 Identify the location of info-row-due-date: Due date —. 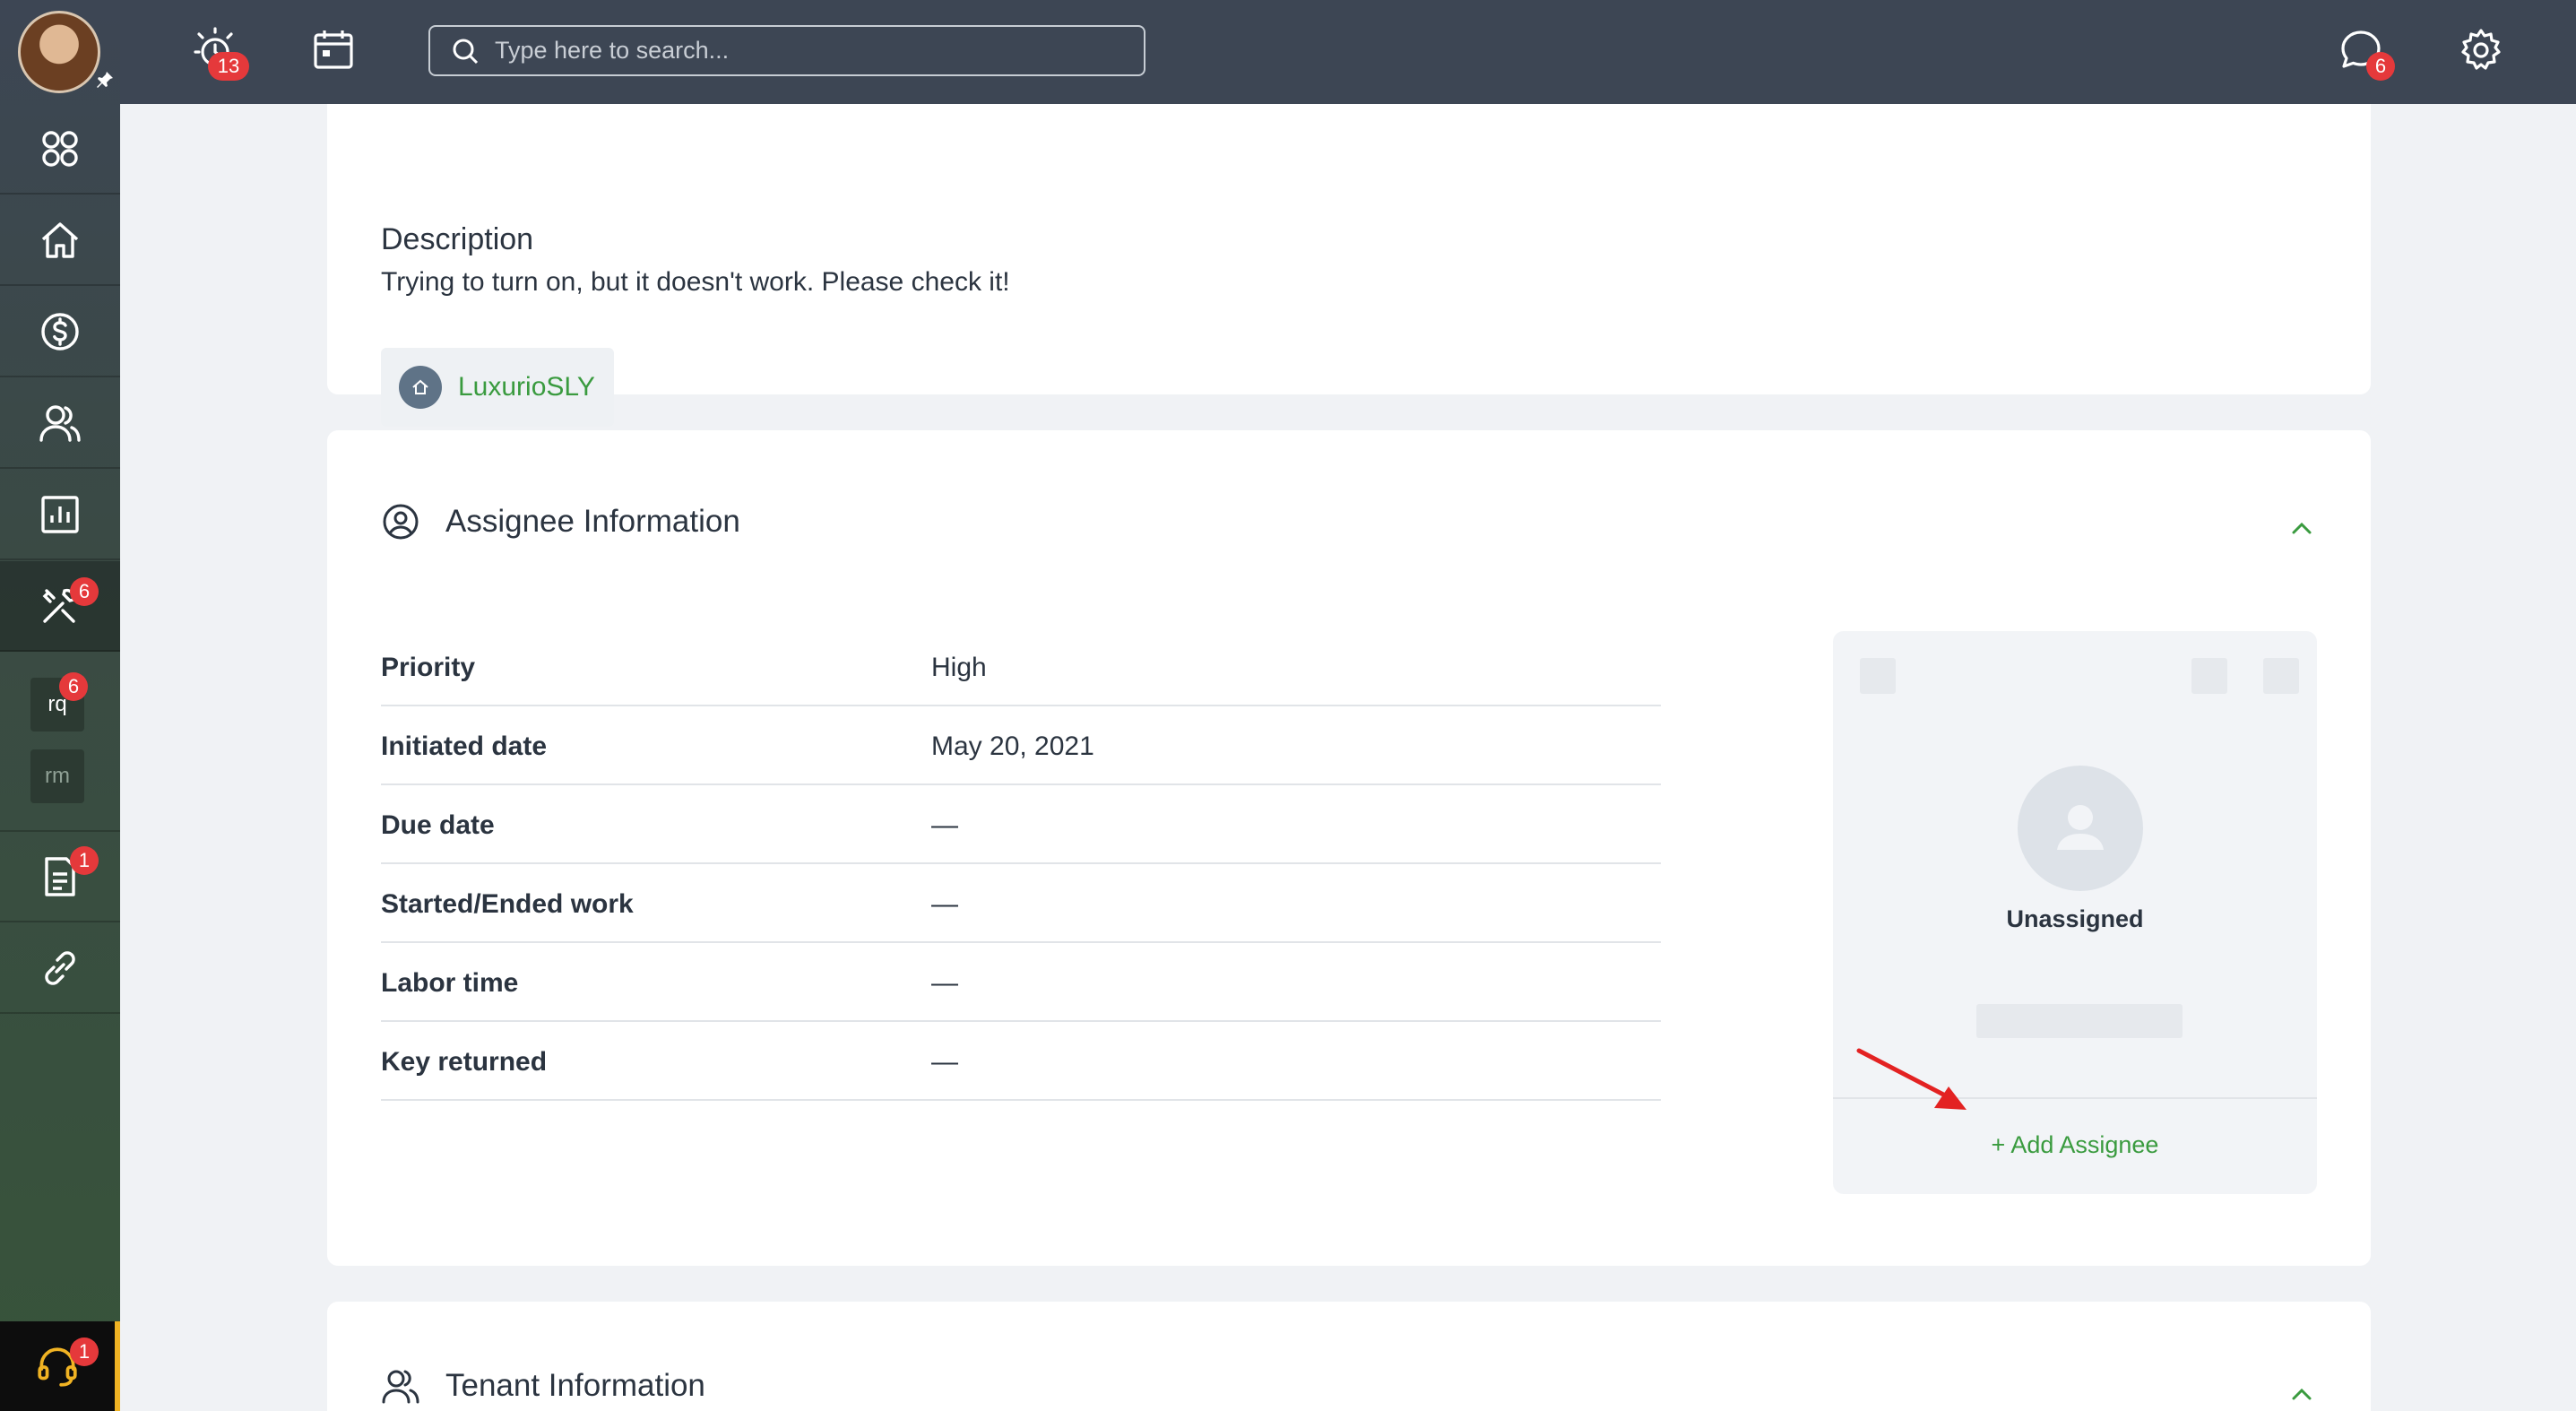
(1021, 824).